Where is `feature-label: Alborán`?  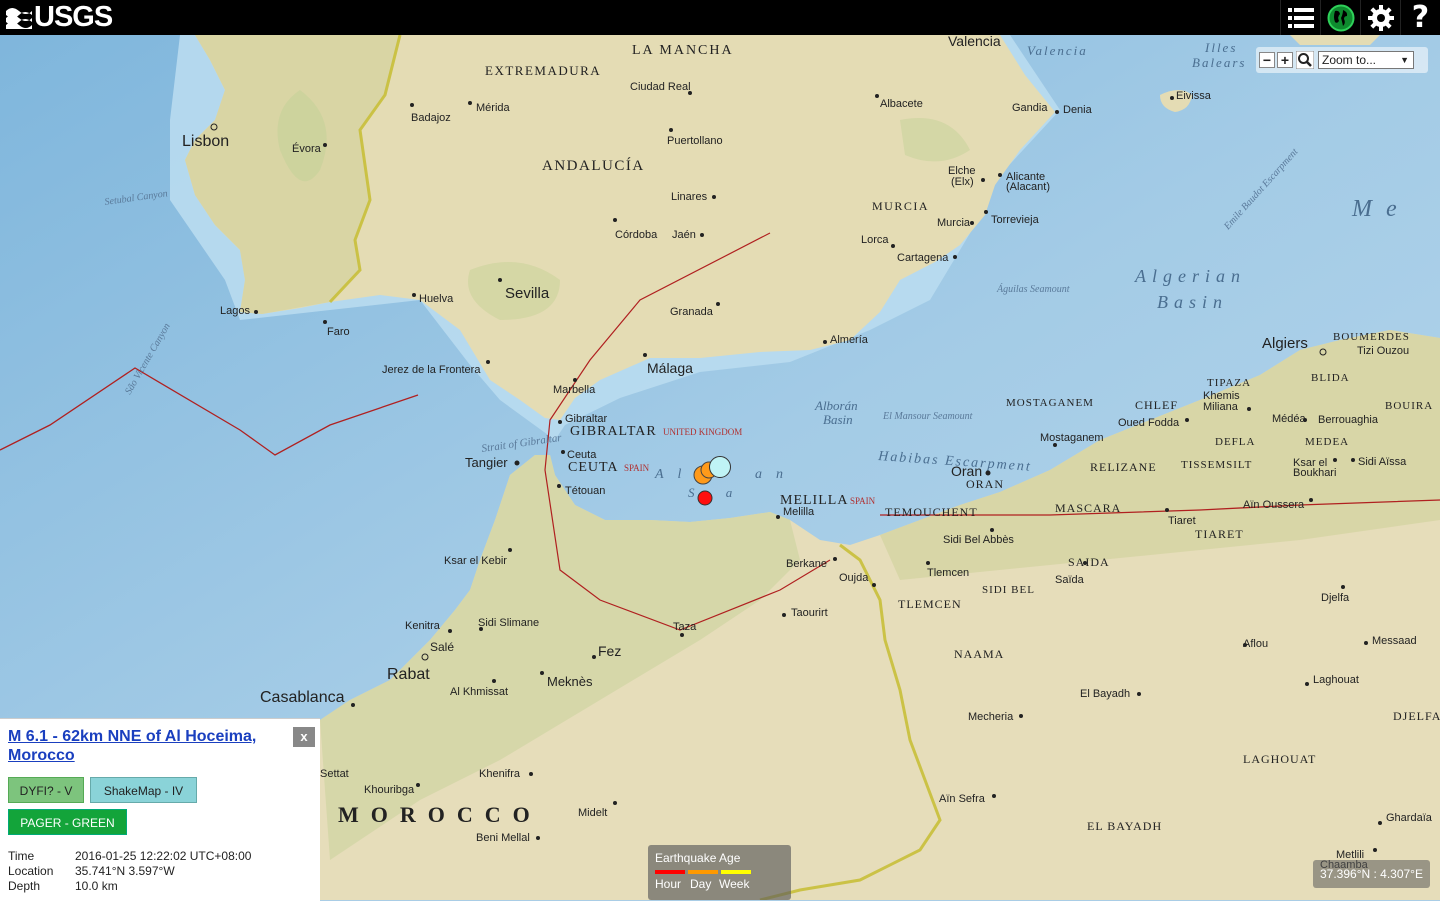
feature-label: Alborán is located at coordinates (836, 405).